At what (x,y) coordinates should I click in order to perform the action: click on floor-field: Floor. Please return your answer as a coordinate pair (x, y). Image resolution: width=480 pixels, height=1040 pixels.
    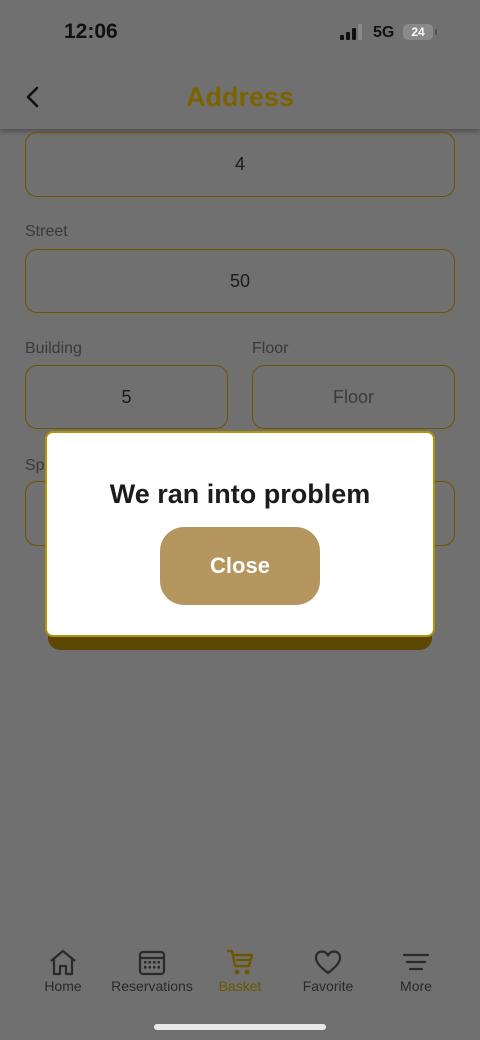
    Looking at the image, I should click on (353, 397).